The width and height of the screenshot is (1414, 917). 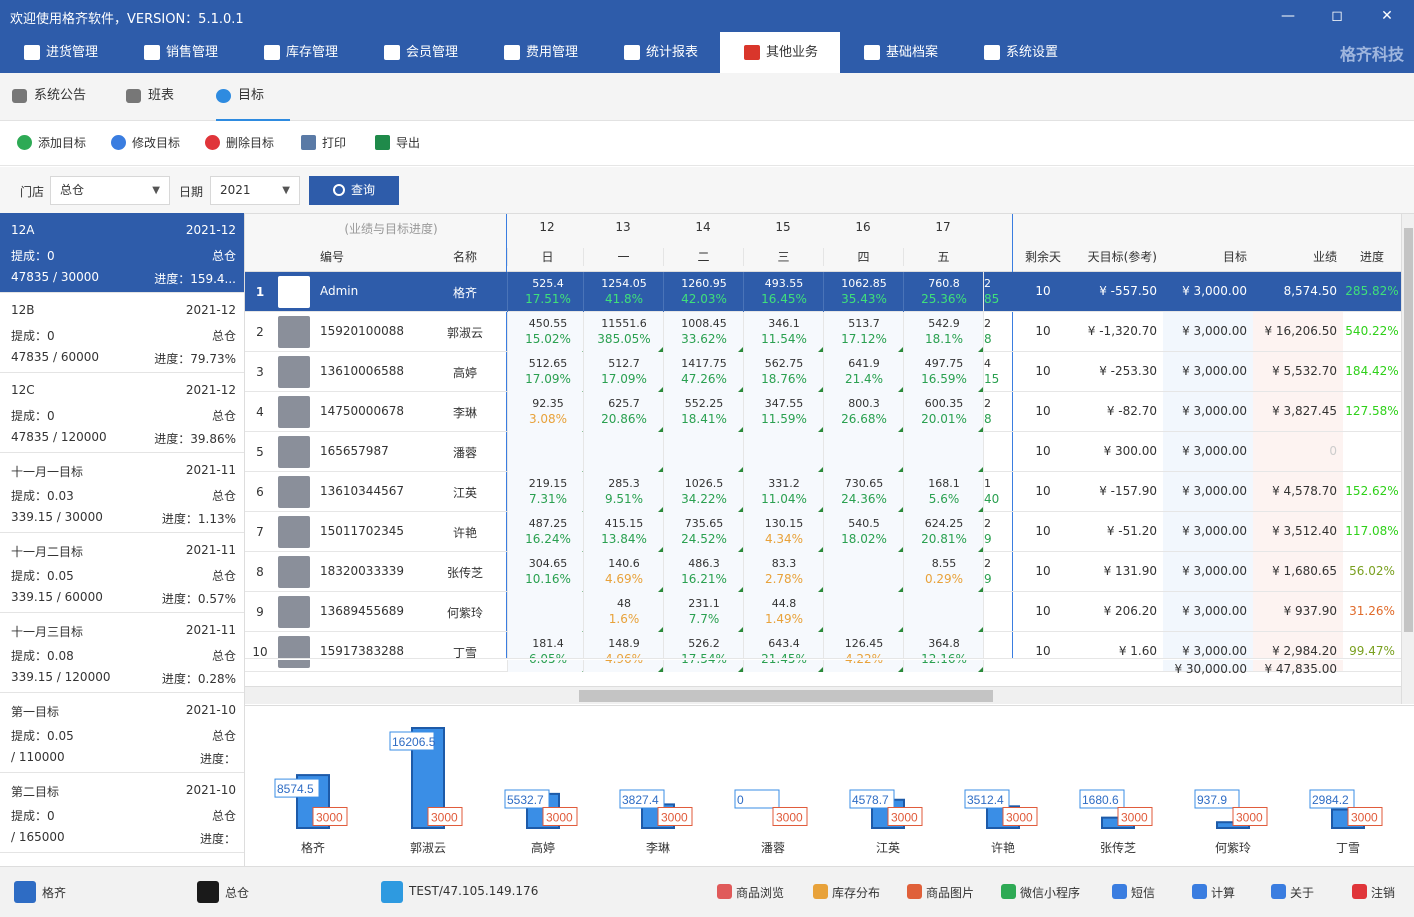 What do you see at coordinates (863, 412) in the screenshot?
I see `day-cell: 800.3 26.68%` at bounding box center [863, 412].